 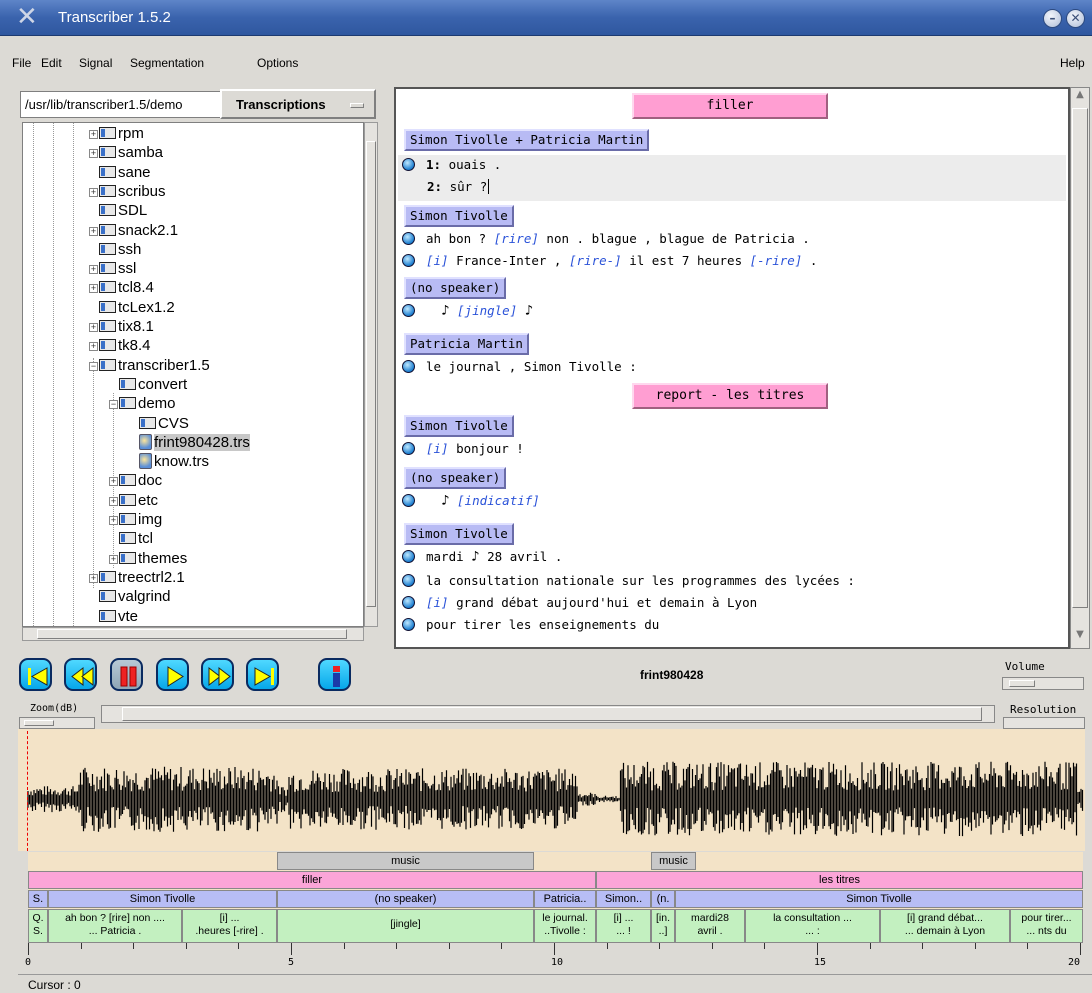 I want to click on segment-line: ♪ [indicatif], so click(x=471, y=501).